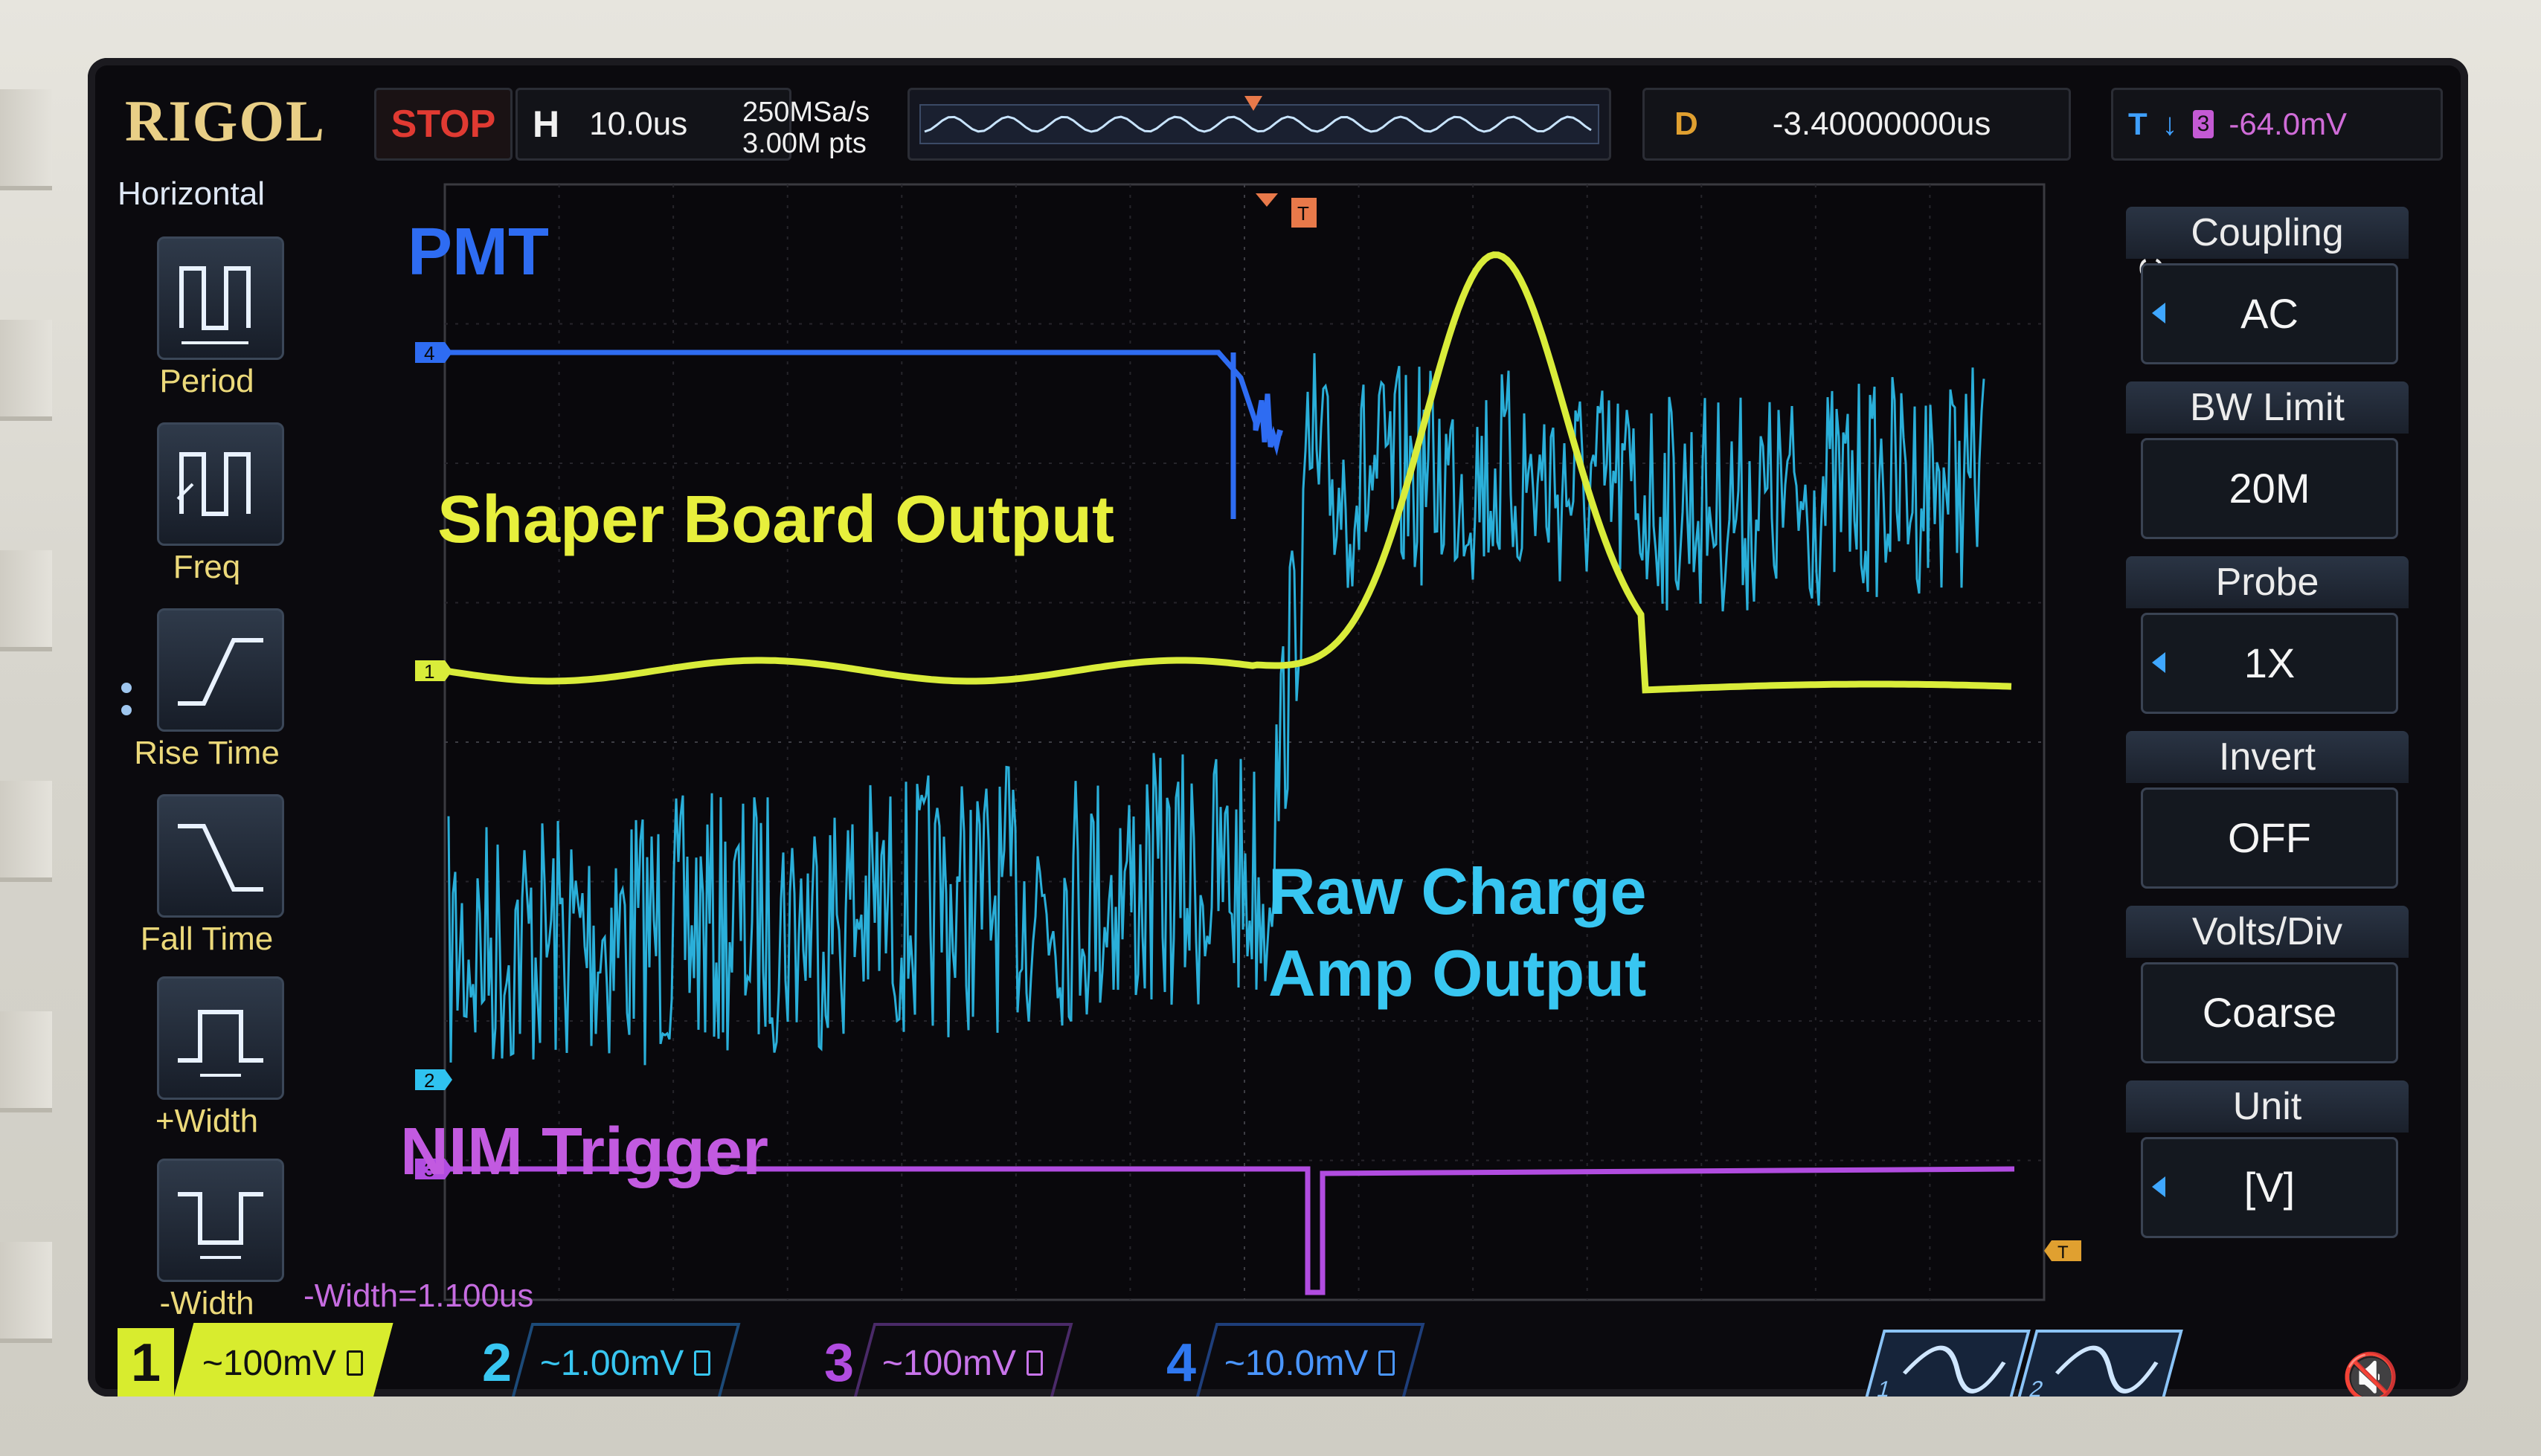  What do you see at coordinates (207, 753) in the screenshot?
I see `menu-item-label: Rise Time` at bounding box center [207, 753].